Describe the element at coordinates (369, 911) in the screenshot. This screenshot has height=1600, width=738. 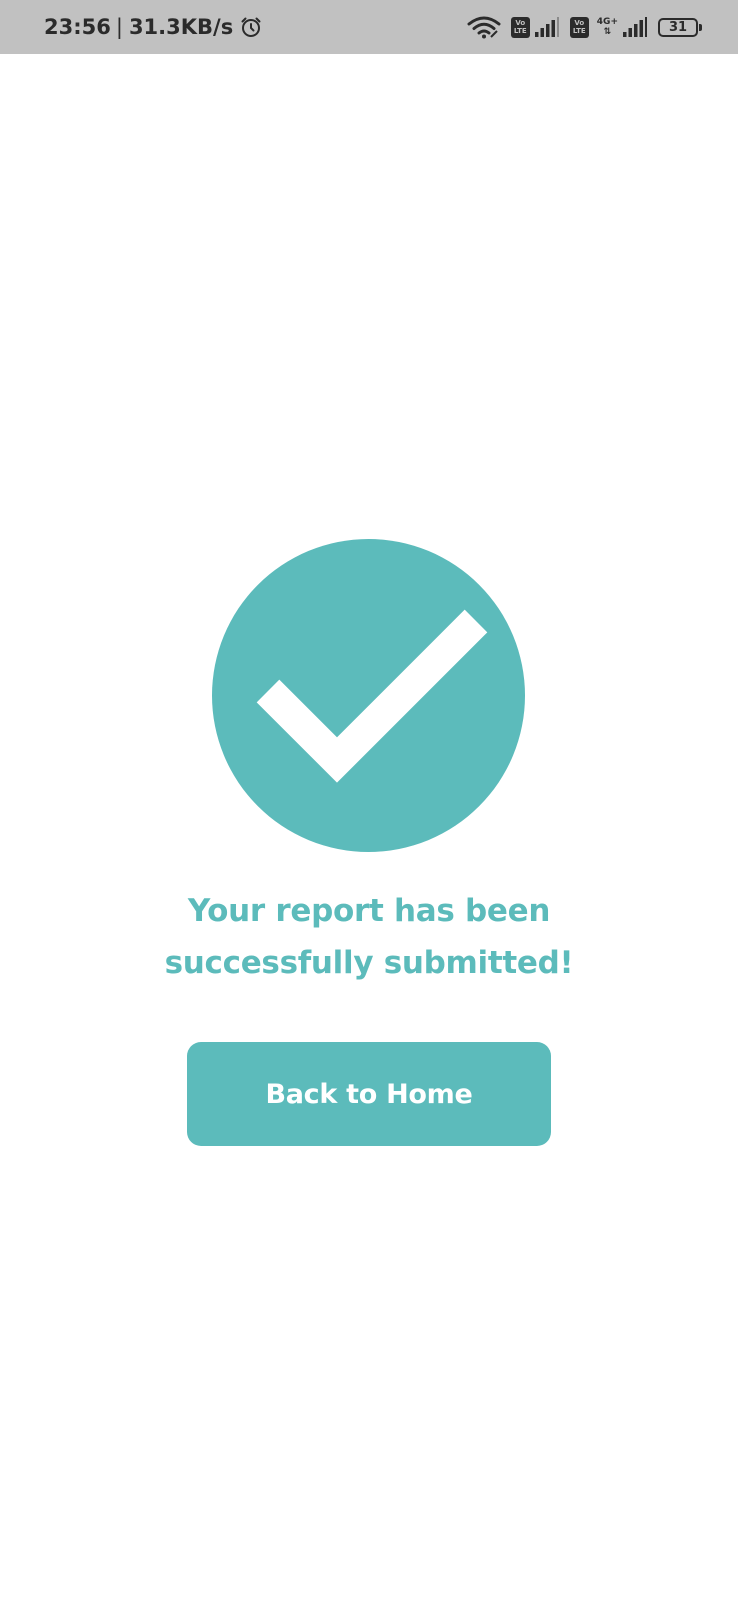
I see `success-message-line-1: Your report has been` at that location.